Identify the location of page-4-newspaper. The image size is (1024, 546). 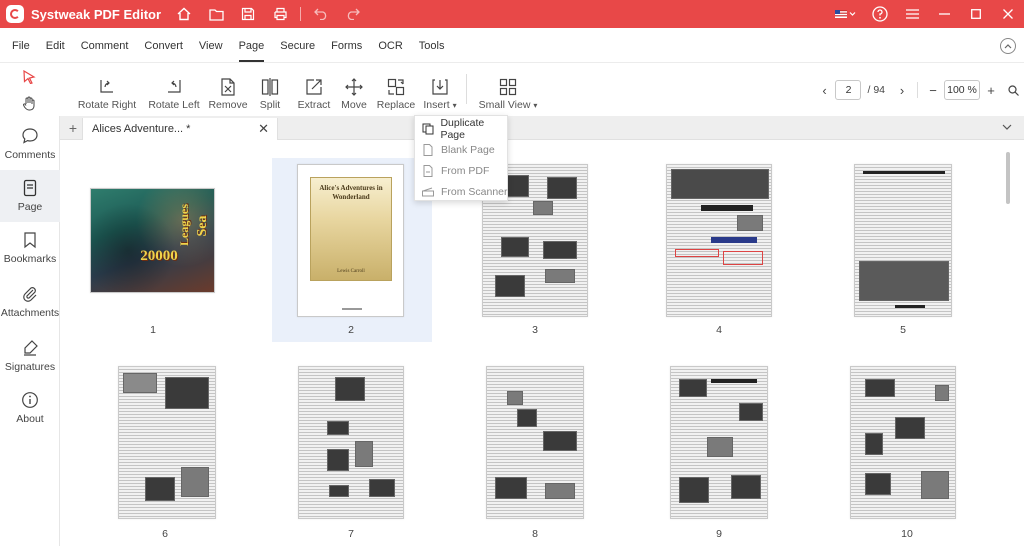
(719, 240).